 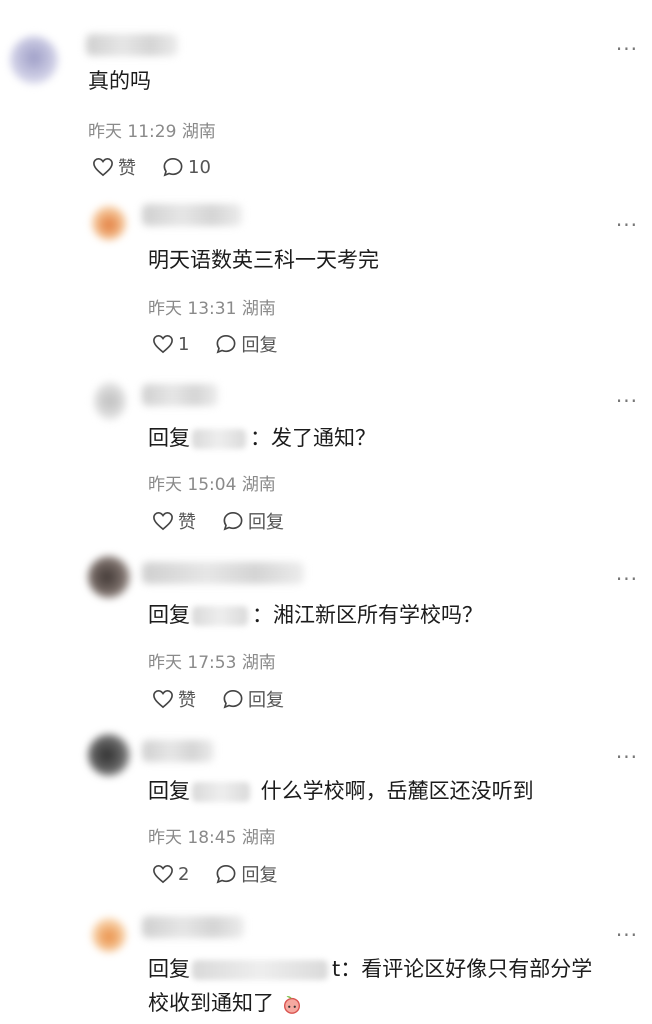 I want to click on reply-text-line2: 校收到通知了, so click(x=225, y=1003).